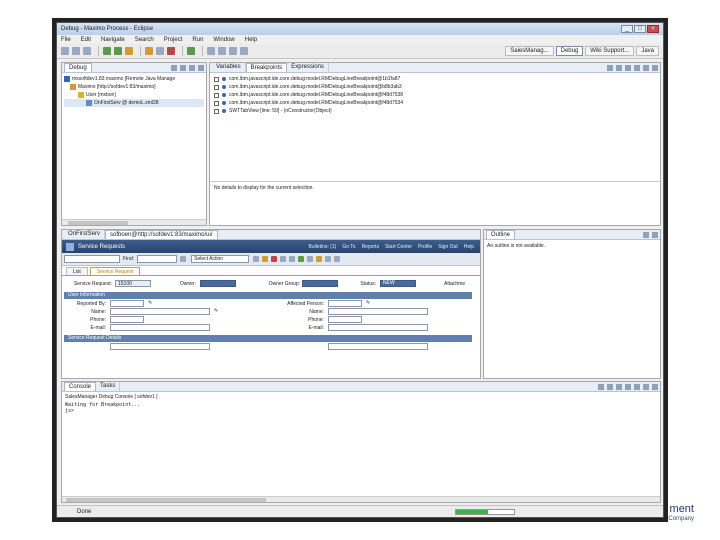 The image size is (720, 540). What do you see at coordinates (371, 247) in the screenshot?
I see `link-reports: Reports` at bounding box center [371, 247].